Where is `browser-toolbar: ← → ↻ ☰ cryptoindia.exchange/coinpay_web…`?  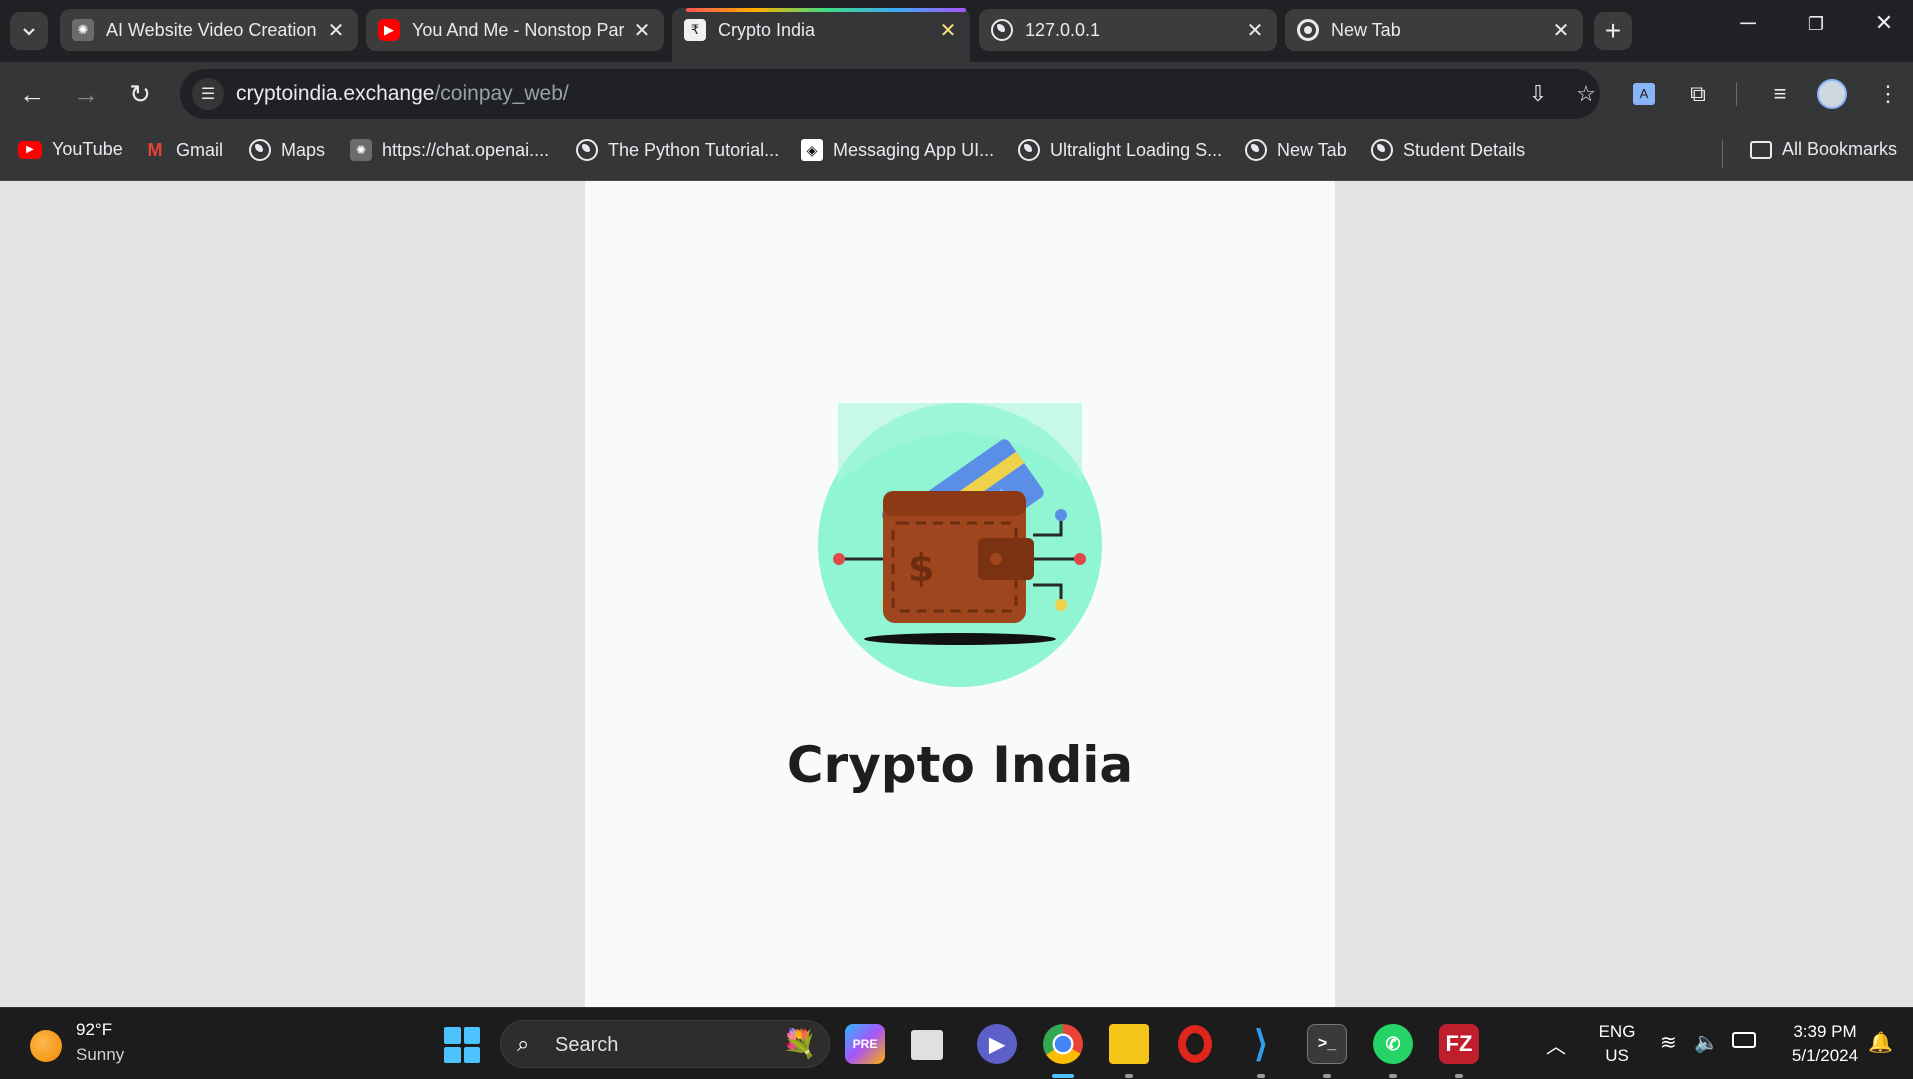
browser-toolbar: ← → ↻ ☰ cryptoindia.exchange/coinpay_web… is located at coordinates (956, 94).